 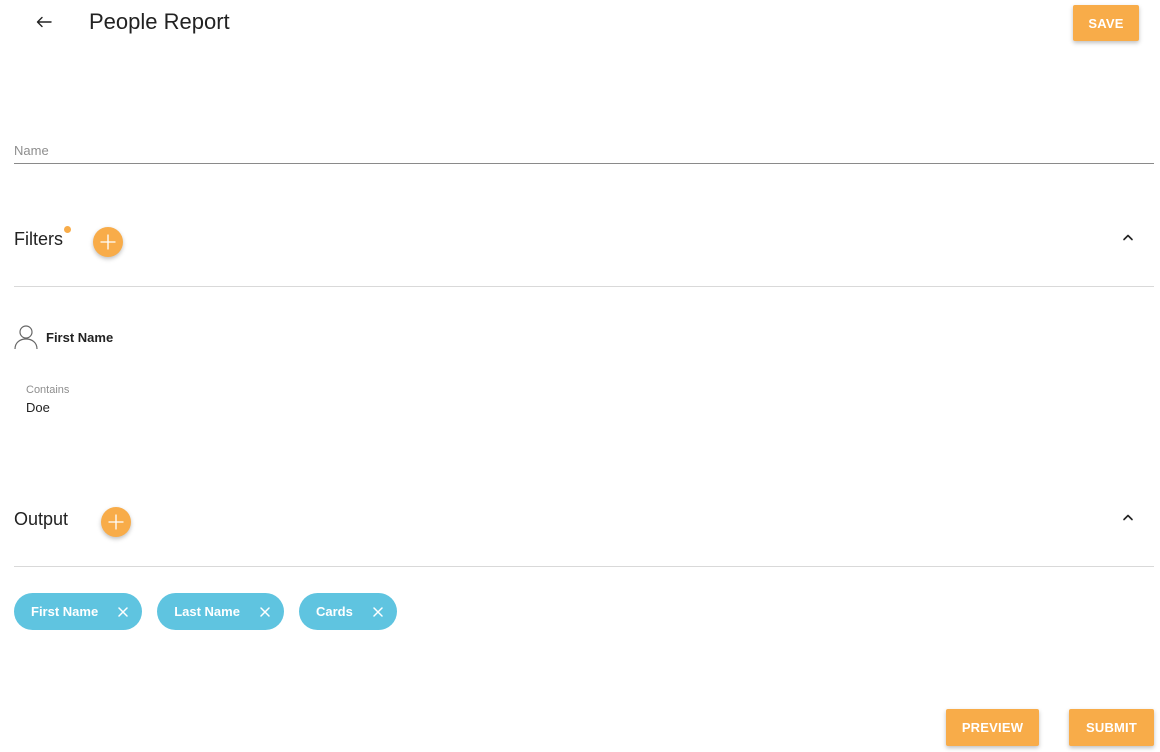 I want to click on output-chip-list: First Name Last Name Cards, so click(x=205, y=611).